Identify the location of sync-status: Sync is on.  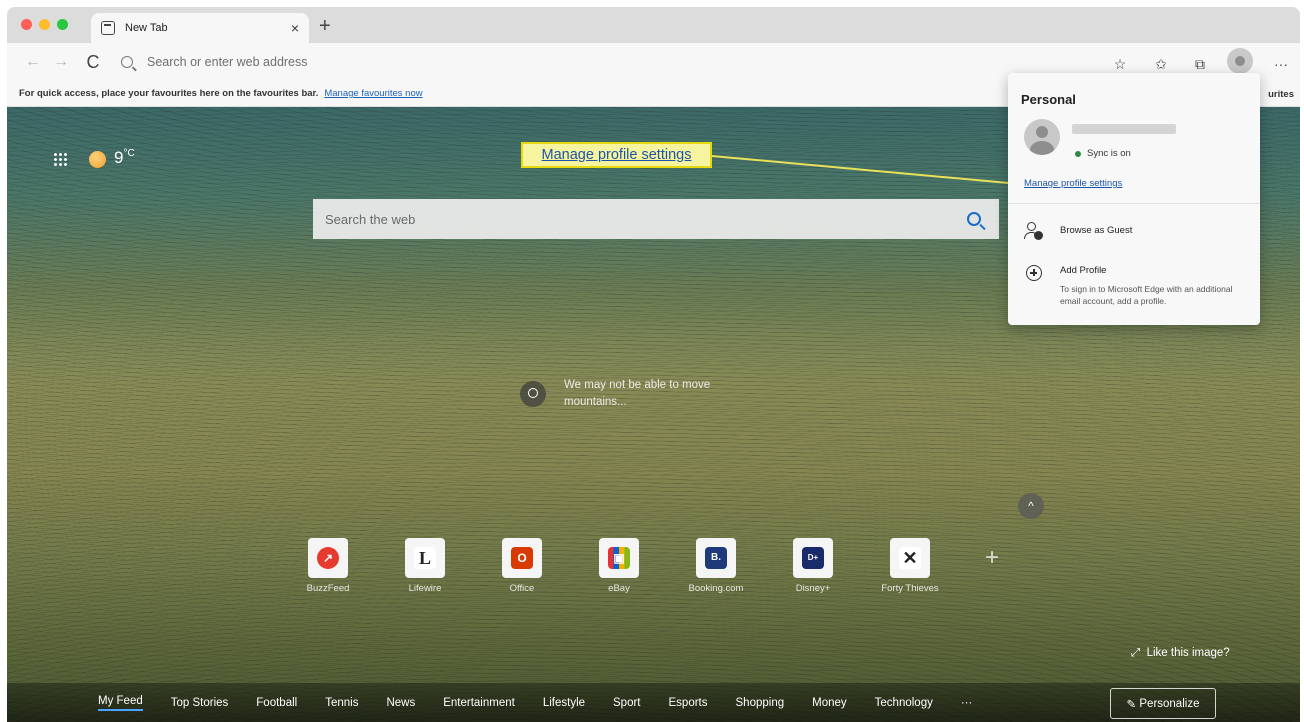
(1109, 153).